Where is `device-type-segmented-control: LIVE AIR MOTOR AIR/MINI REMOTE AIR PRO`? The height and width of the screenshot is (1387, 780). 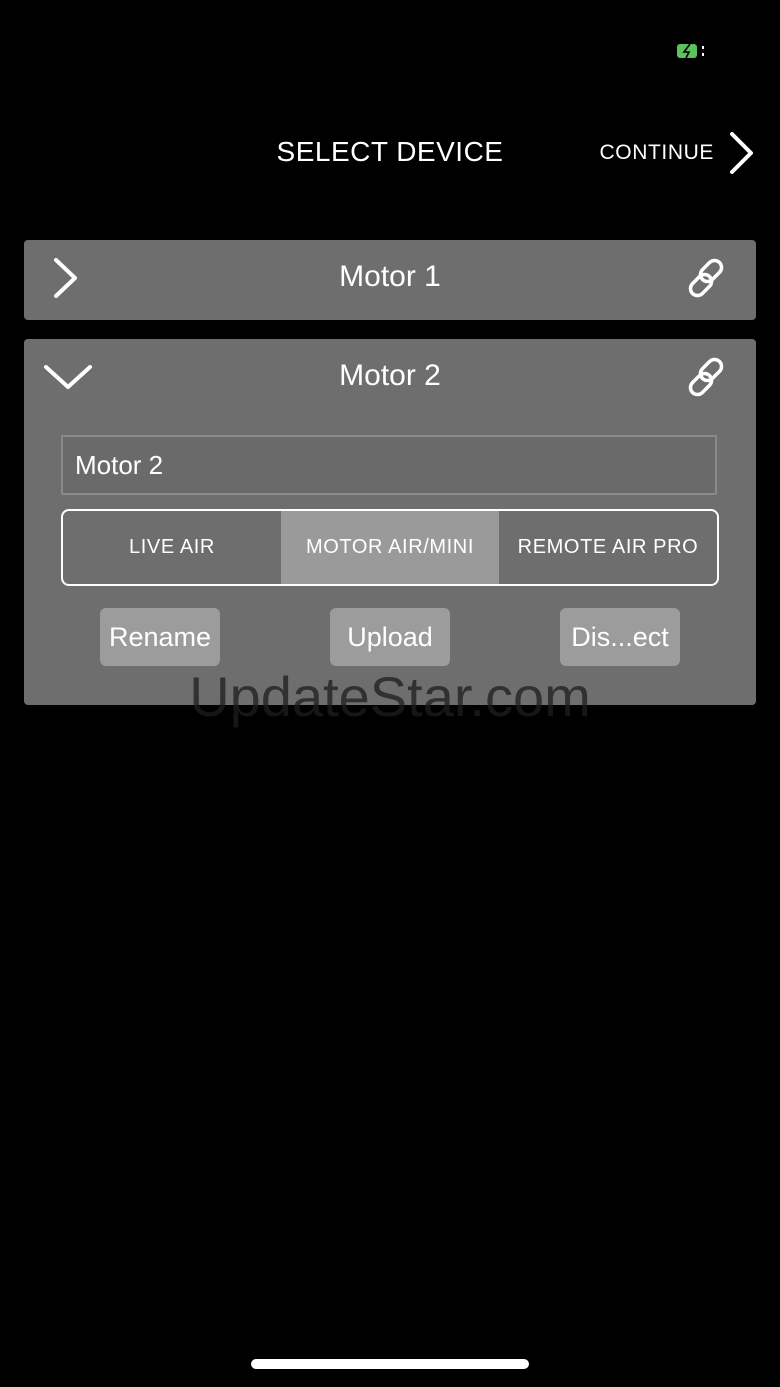
device-type-segmented-control: LIVE AIR MOTOR AIR/MINI REMOTE AIR PRO is located at coordinates (390, 547).